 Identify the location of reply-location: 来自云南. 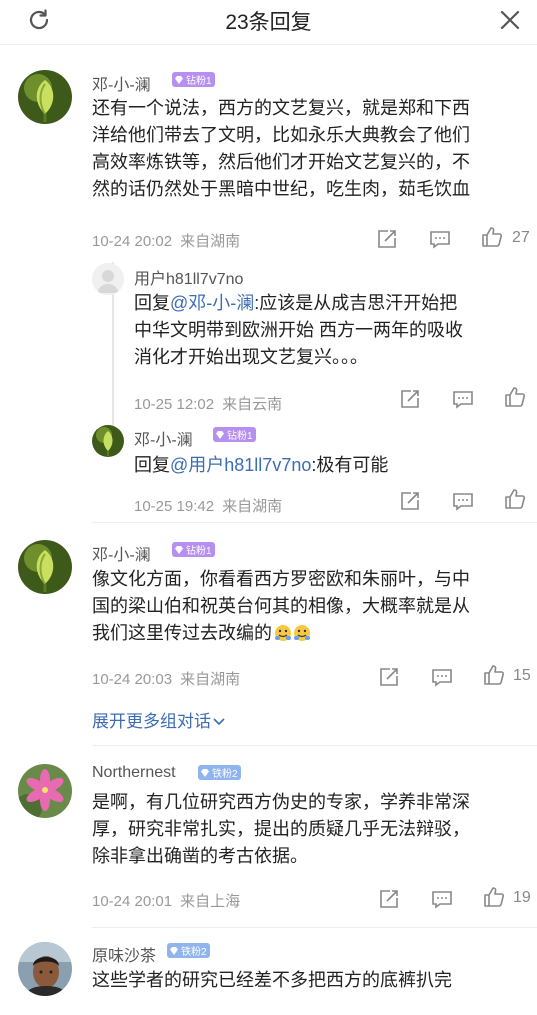
(252, 404).